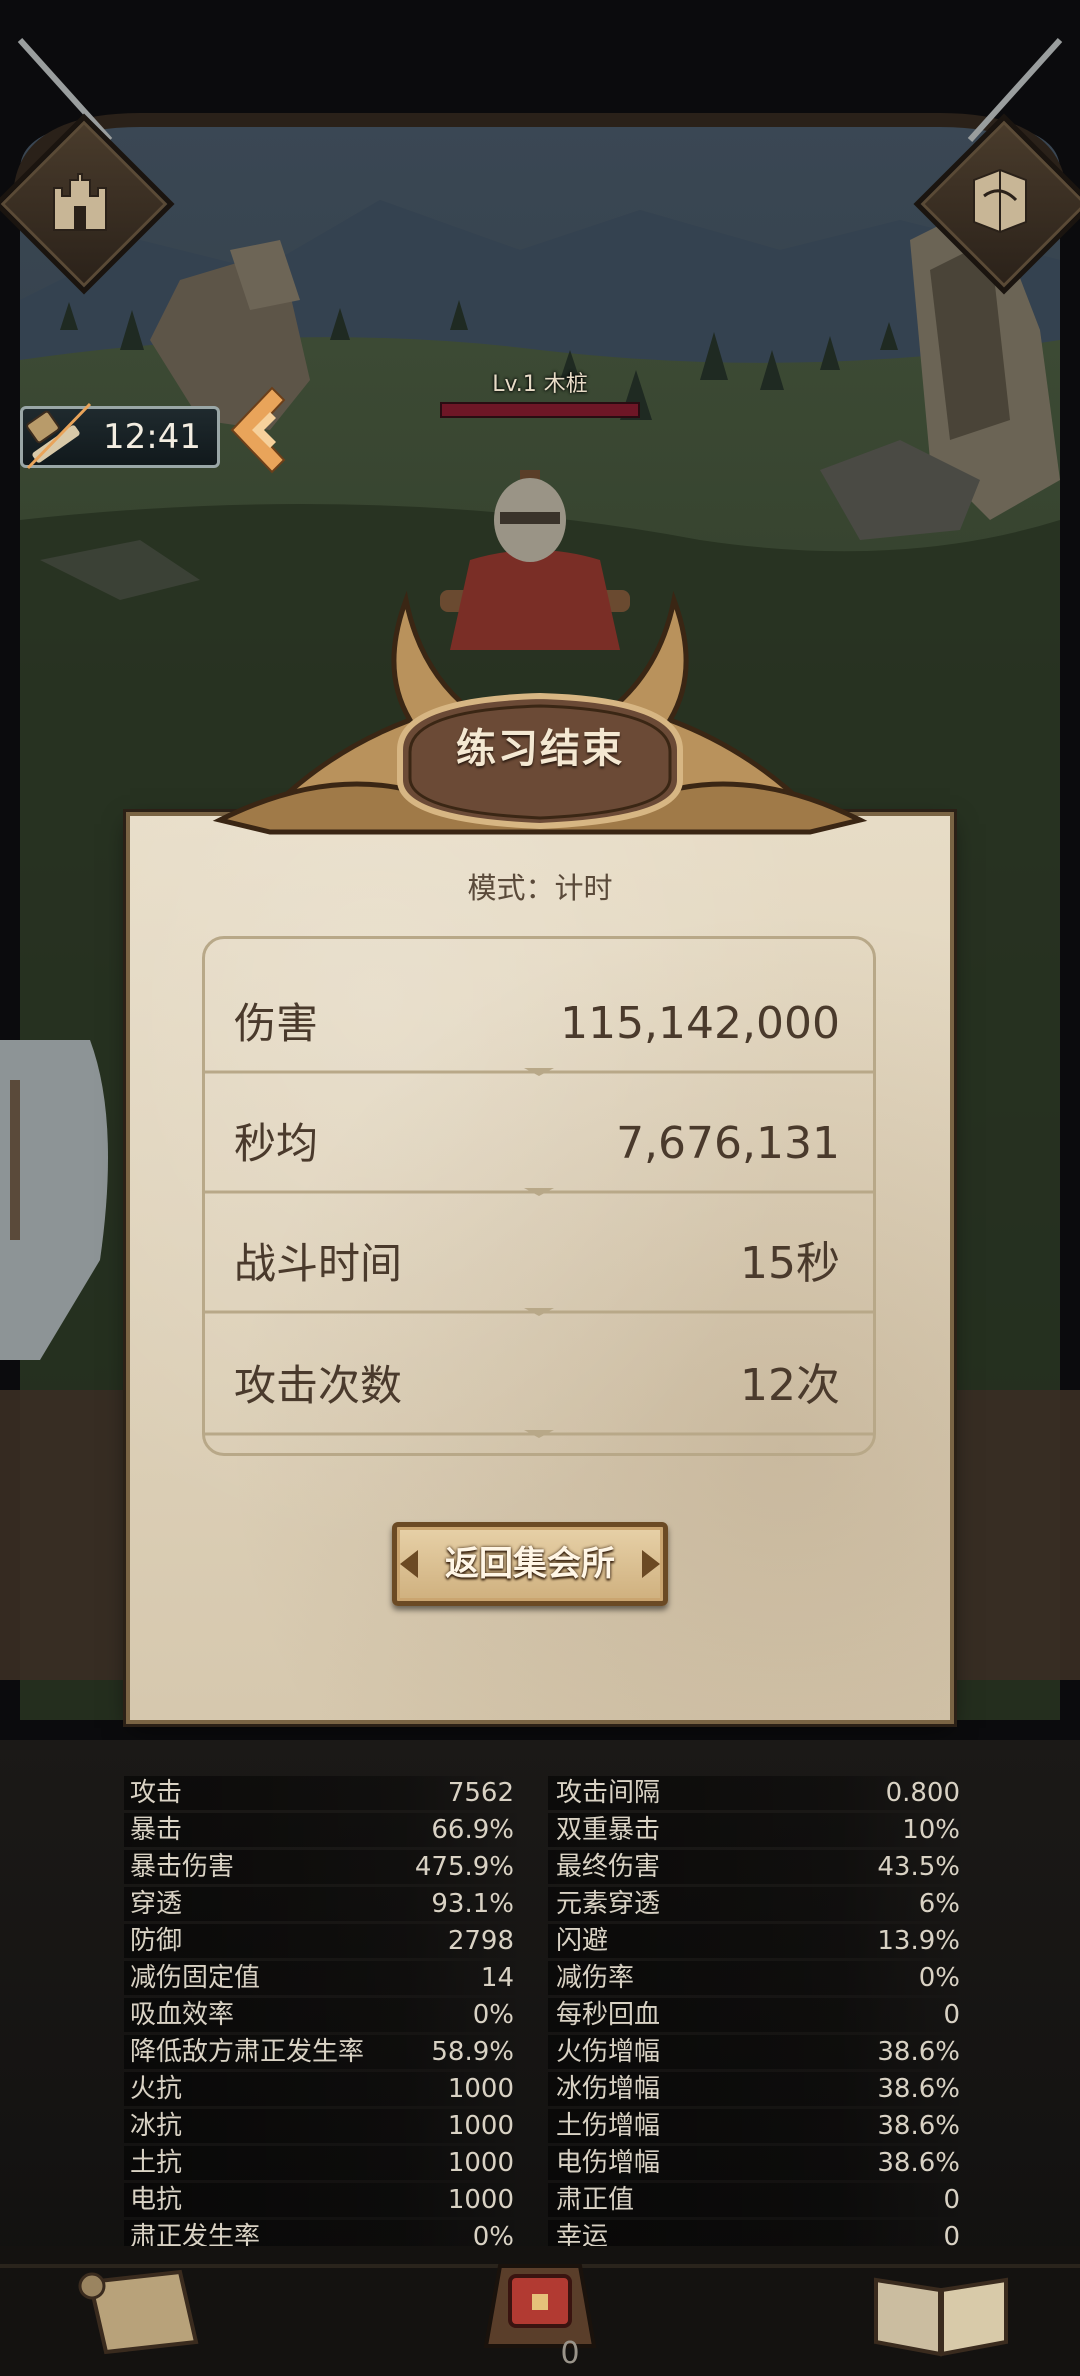 This screenshot has height=2376, width=1080. Describe the element at coordinates (59, 436) in the screenshot. I see `training-hammer-icon` at that location.